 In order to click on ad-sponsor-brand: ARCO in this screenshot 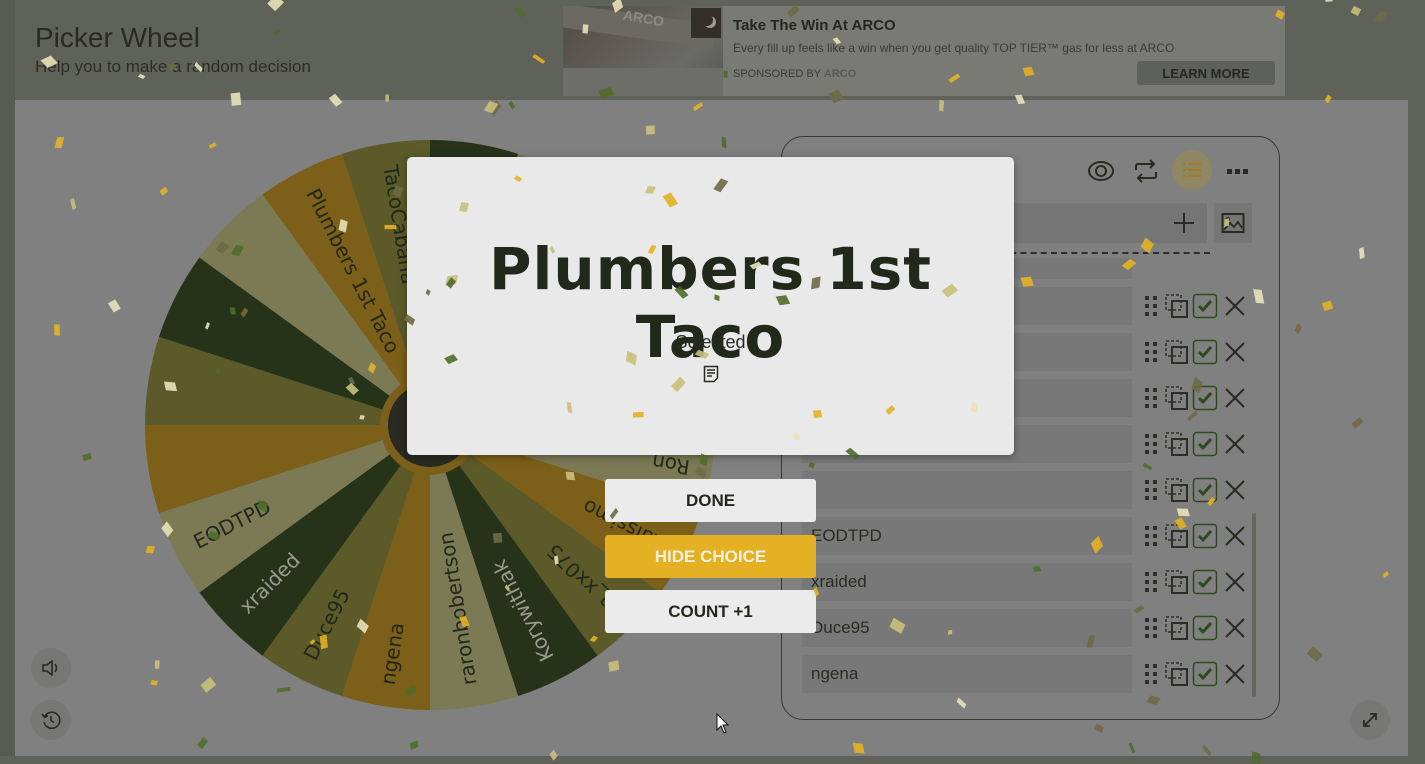, I will do `click(840, 74)`.